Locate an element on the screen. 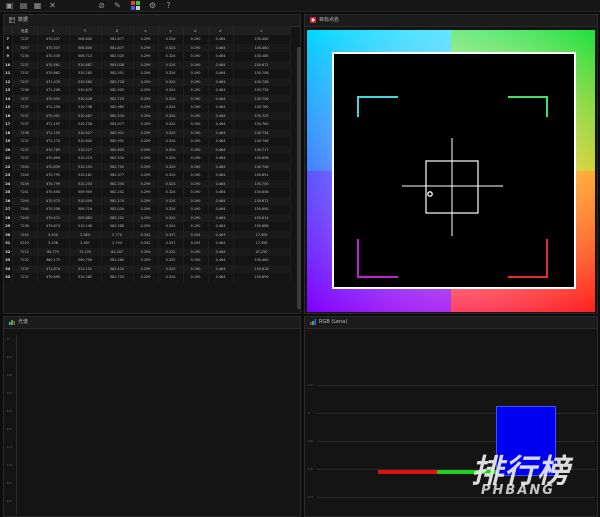  y-tick-label: 0.8 is located at coordinates (9, 375).